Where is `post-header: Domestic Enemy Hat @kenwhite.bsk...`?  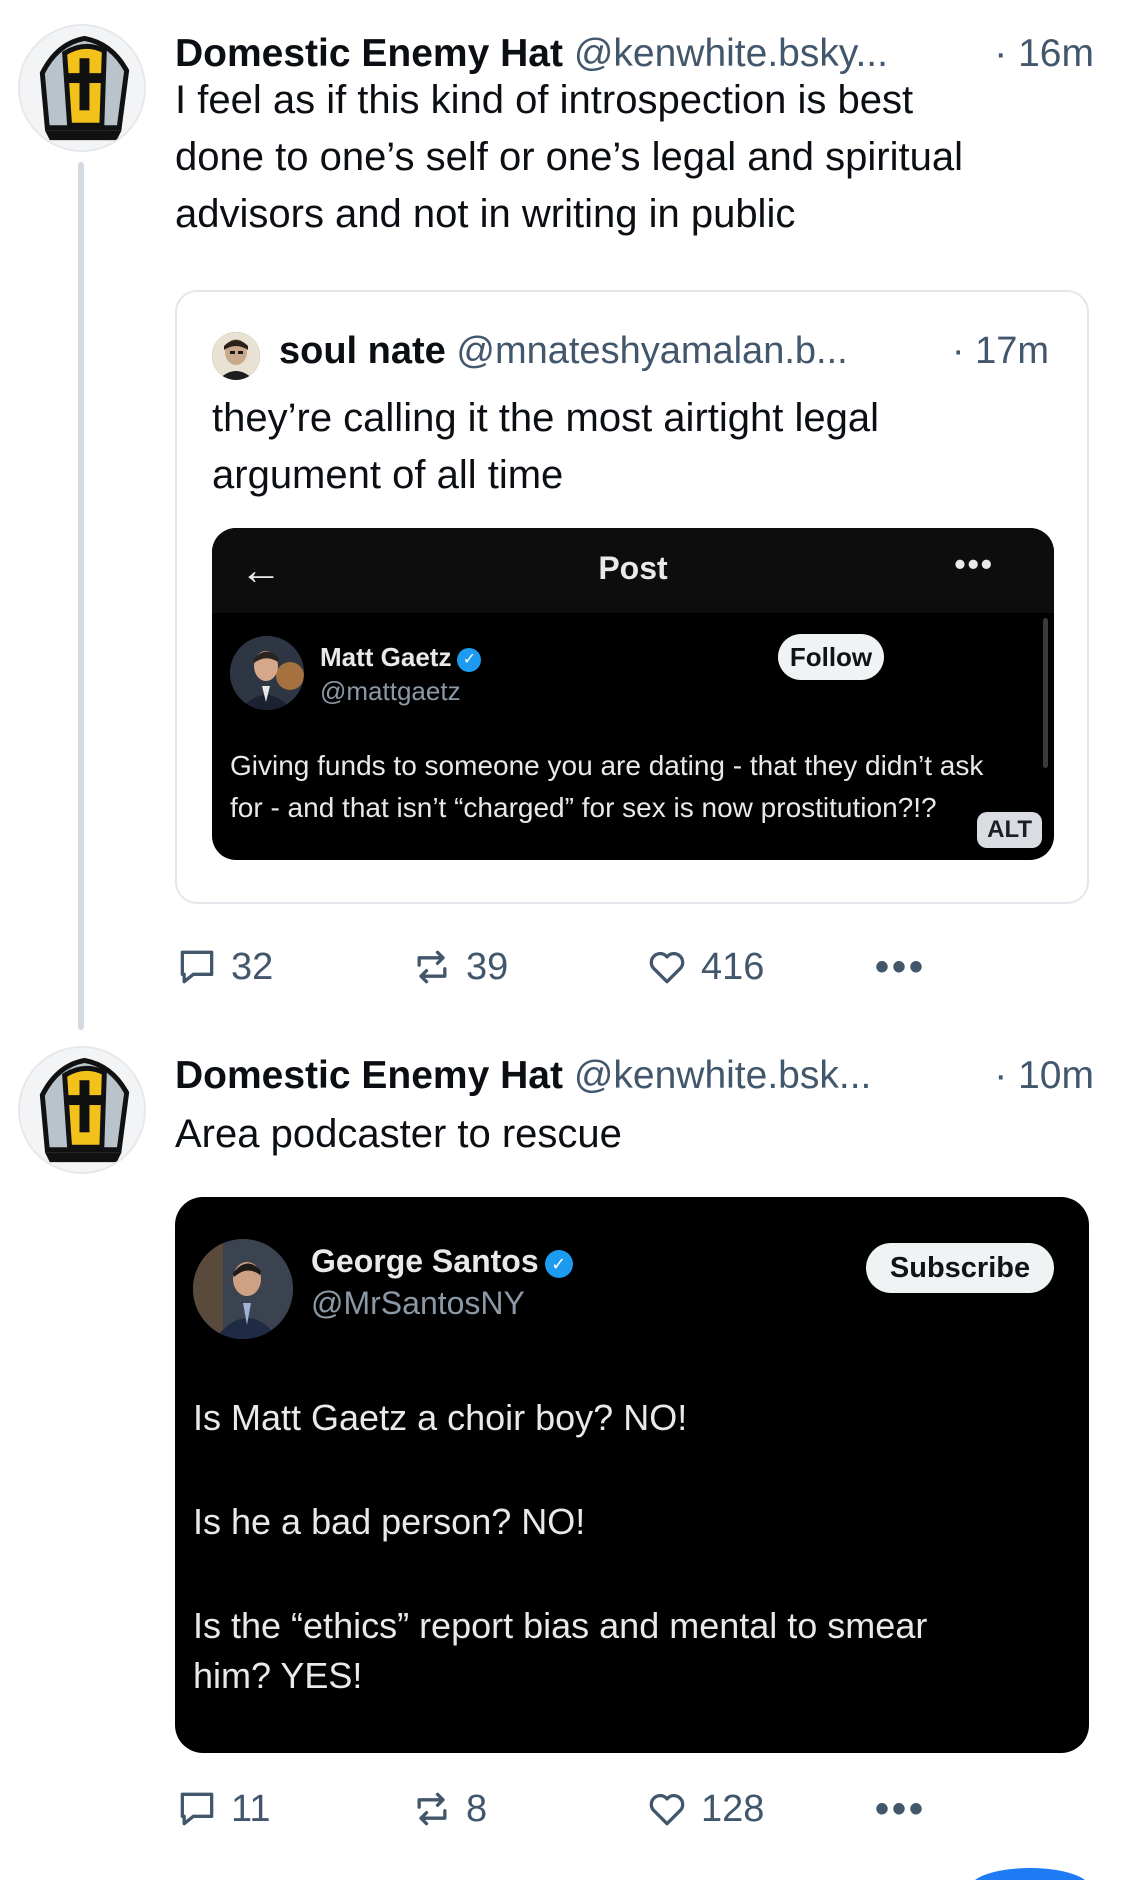
post-header: Domestic Enemy Hat @kenwhite.bsk... is located at coordinates (523, 1076).